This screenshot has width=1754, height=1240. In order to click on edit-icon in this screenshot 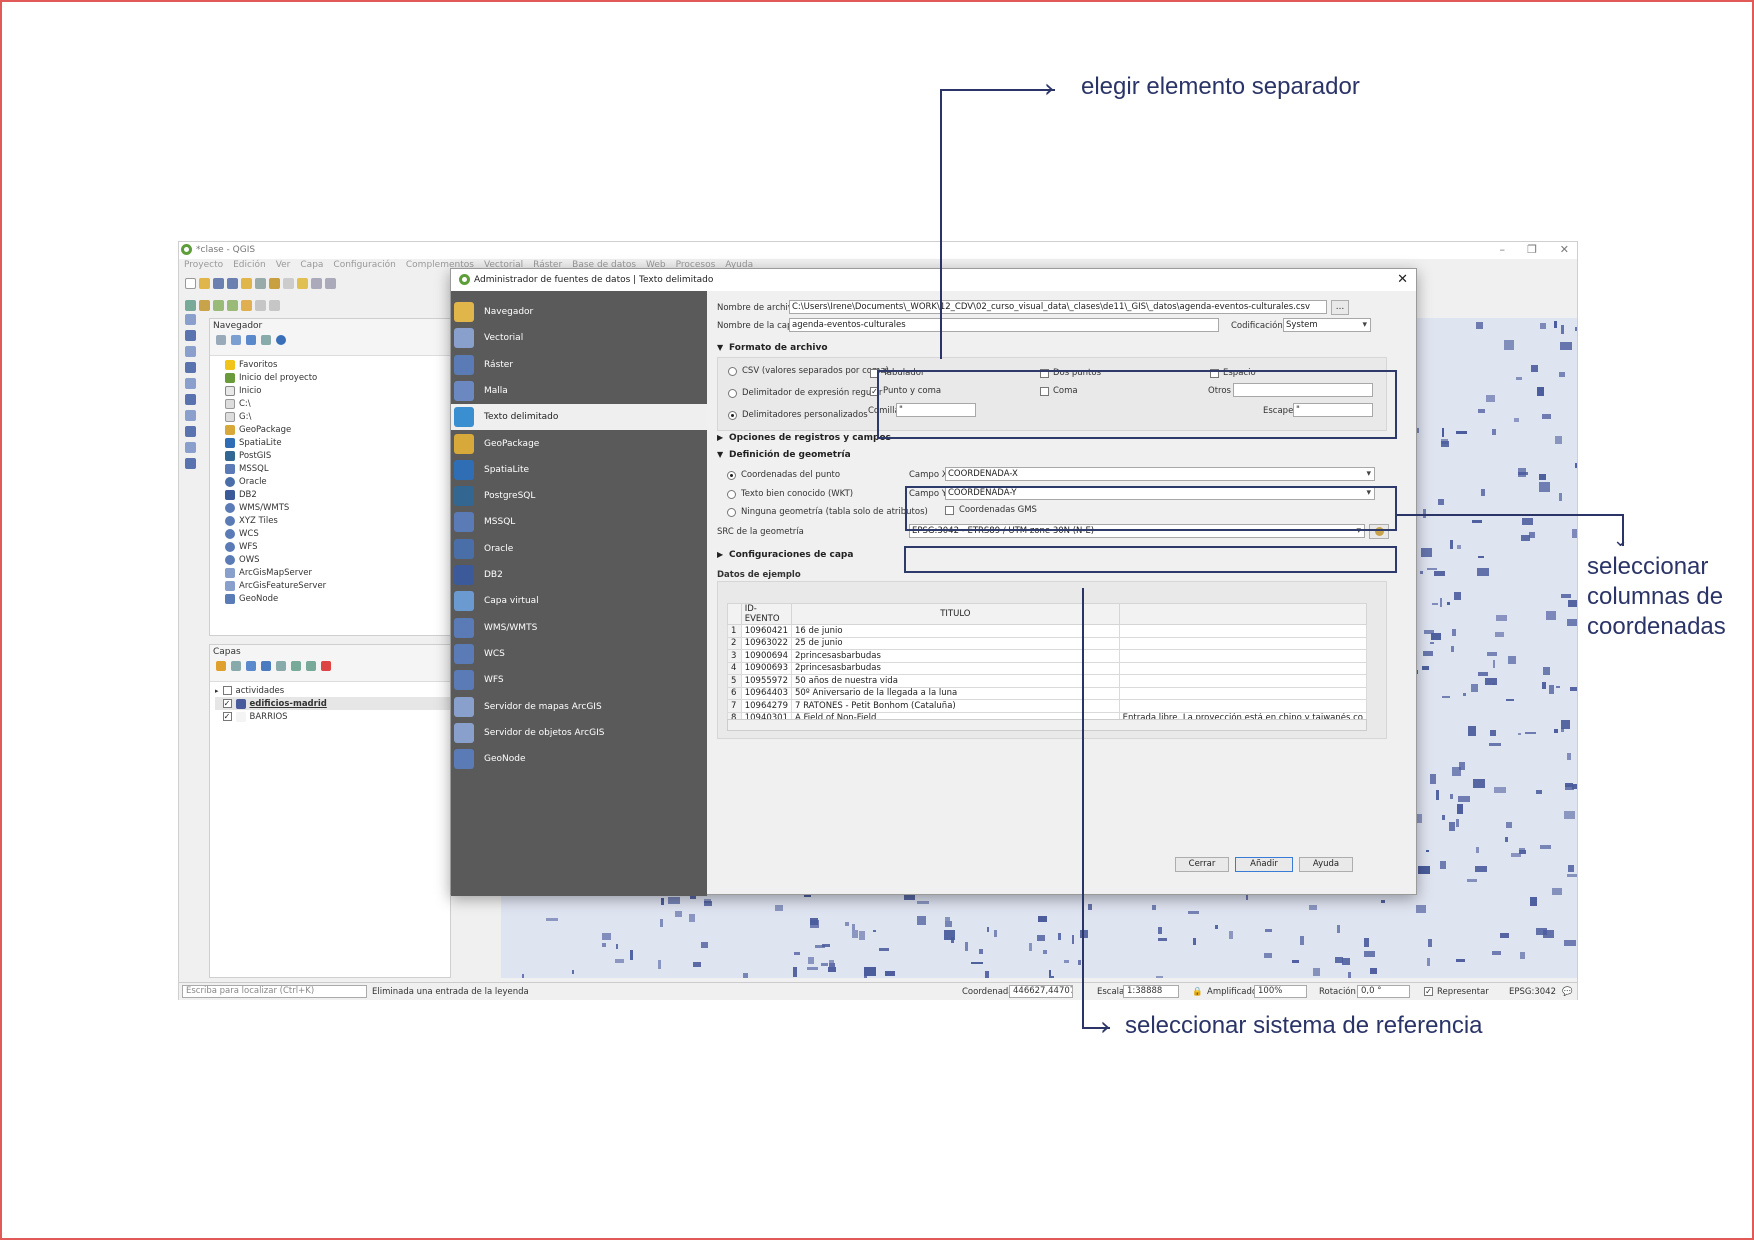, I will do `click(260, 305)`.